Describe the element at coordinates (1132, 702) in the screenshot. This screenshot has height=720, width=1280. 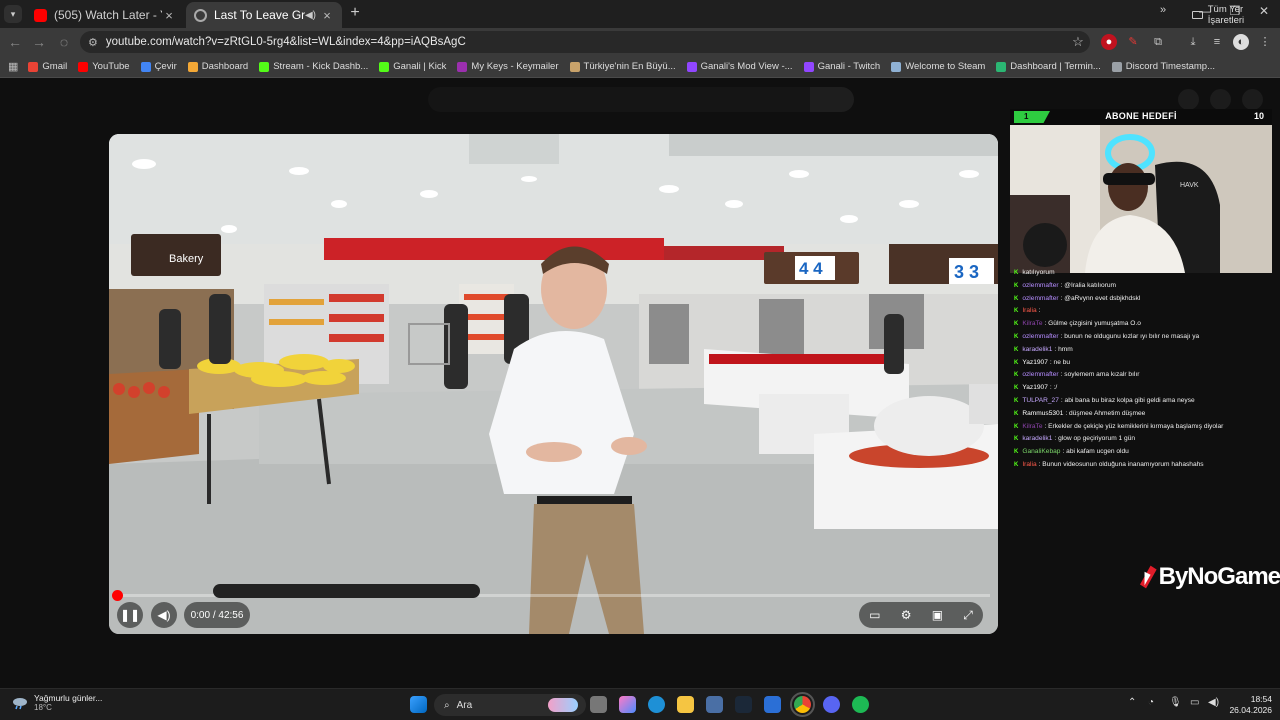
I see `tray-chevron-icon: ⌃` at that location.